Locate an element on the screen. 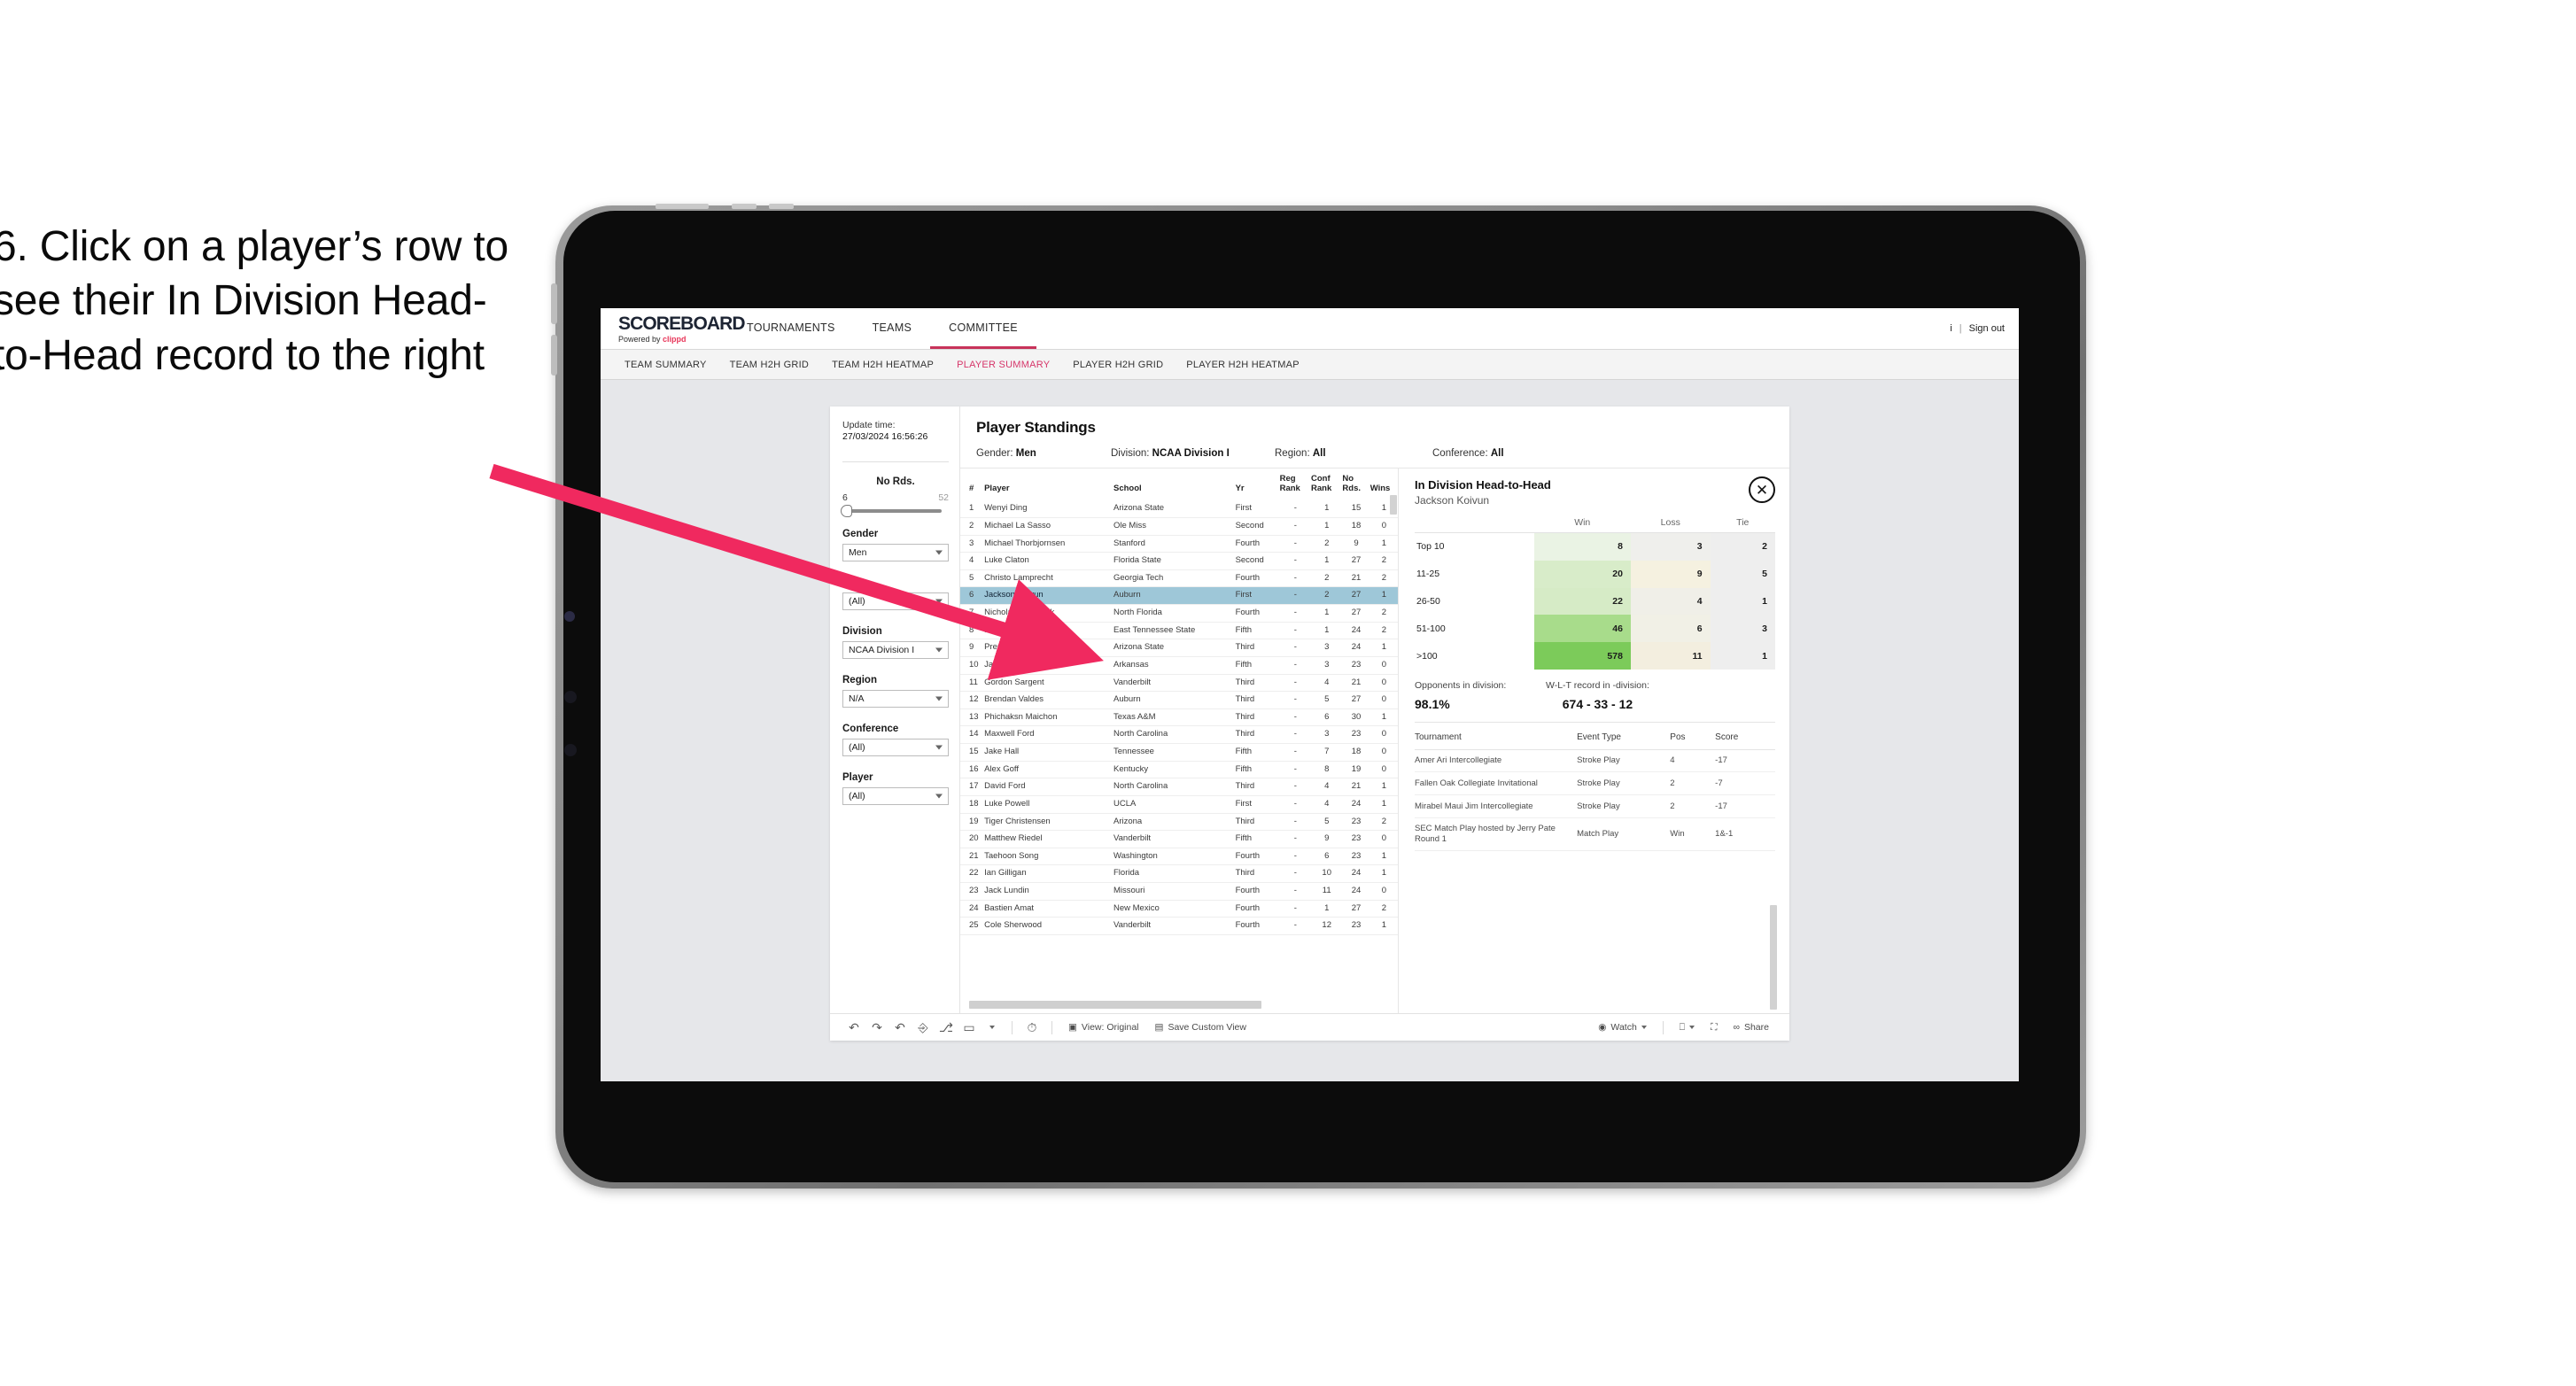 The height and width of the screenshot is (1386, 2576). sign-out-link: Sign out is located at coordinates (1987, 328).